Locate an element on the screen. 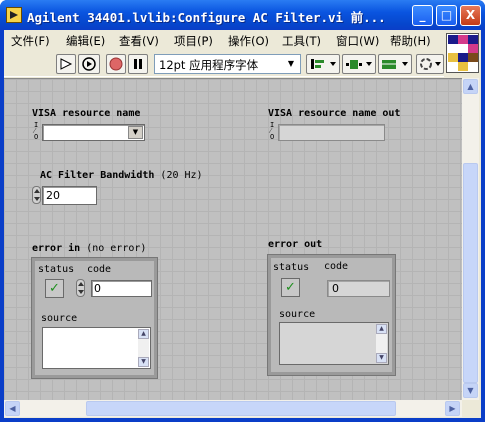 This screenshot has height=422, width=485. vertical-scrollbar: ▲ ▼ is located at coordinates (470, 239).